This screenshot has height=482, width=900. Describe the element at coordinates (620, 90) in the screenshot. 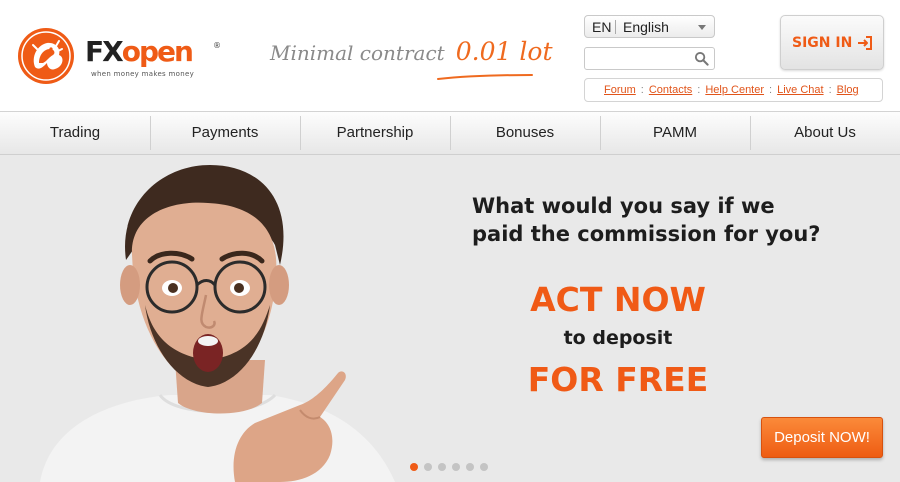

I see `link-forum: Forum` at that location.